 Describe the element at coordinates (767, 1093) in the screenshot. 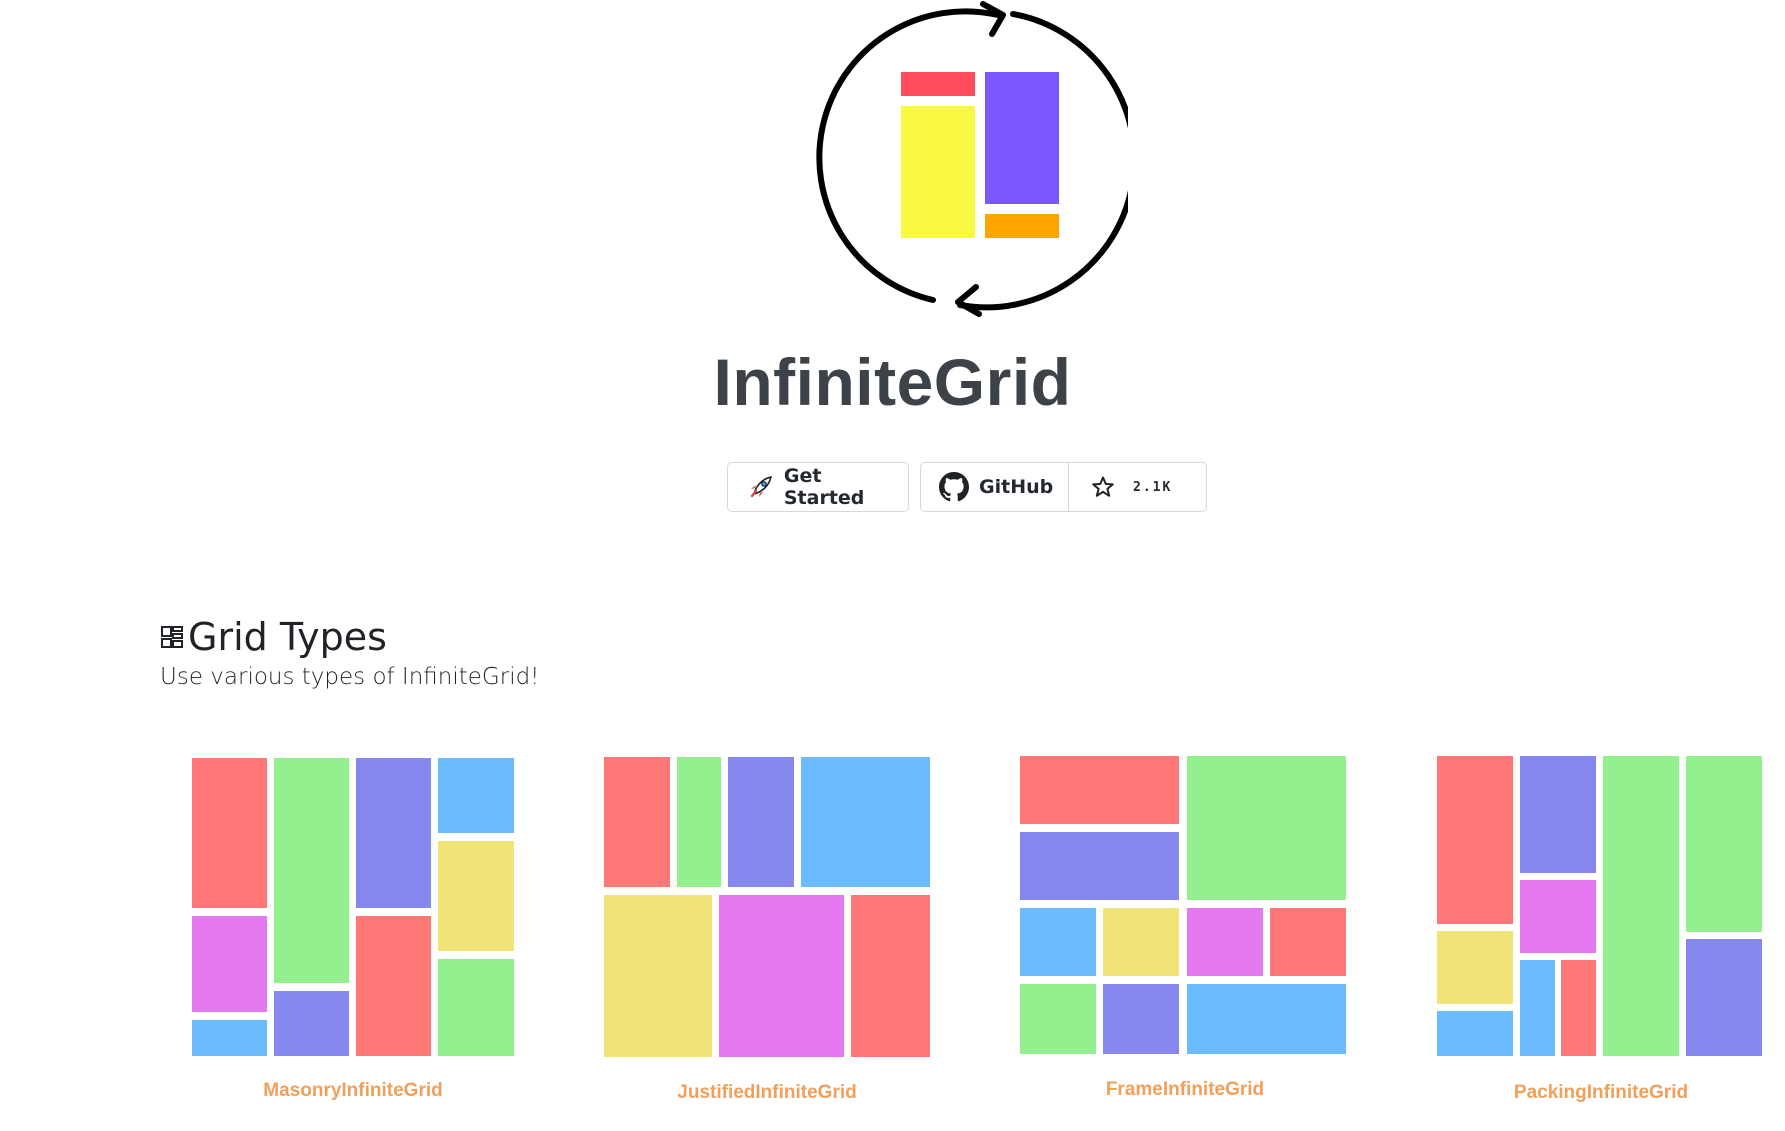

I see `justified-grid-link: JustifiedInfiniteGrid` at that location.